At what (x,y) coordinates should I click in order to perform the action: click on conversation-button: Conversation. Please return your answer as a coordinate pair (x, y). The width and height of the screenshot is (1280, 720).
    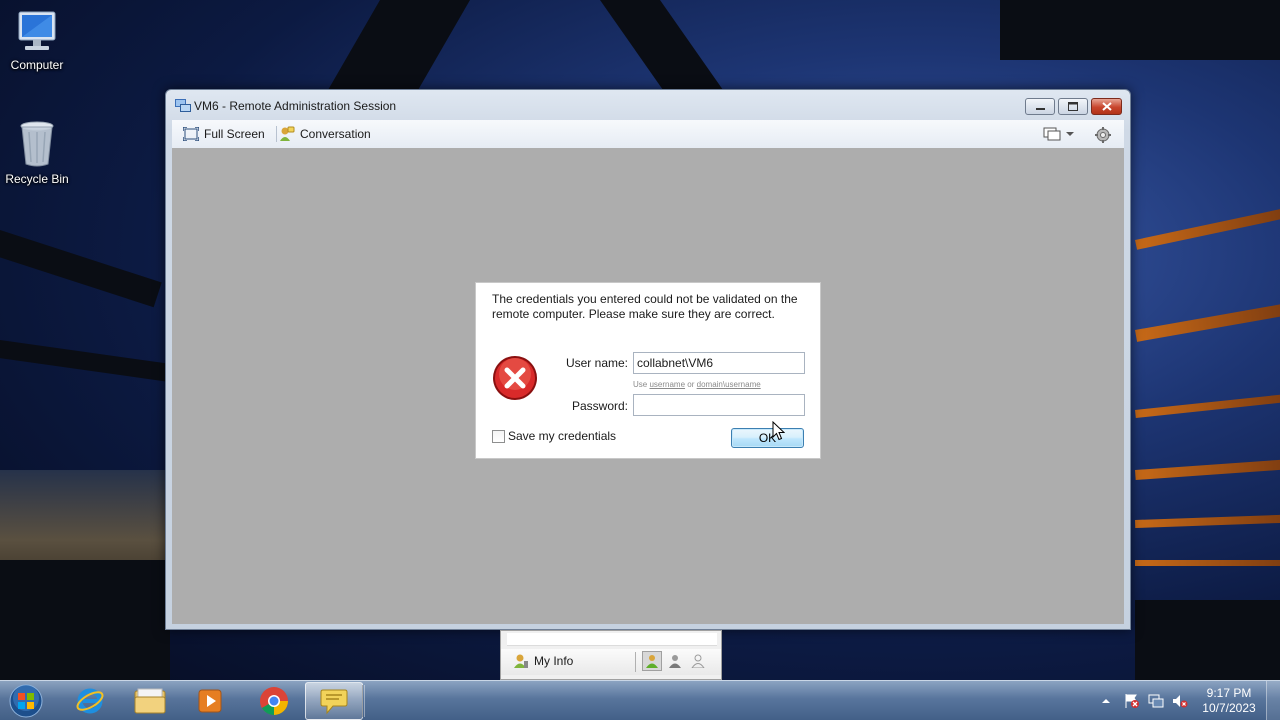
    Looking at the image, I should click on (325, 134).